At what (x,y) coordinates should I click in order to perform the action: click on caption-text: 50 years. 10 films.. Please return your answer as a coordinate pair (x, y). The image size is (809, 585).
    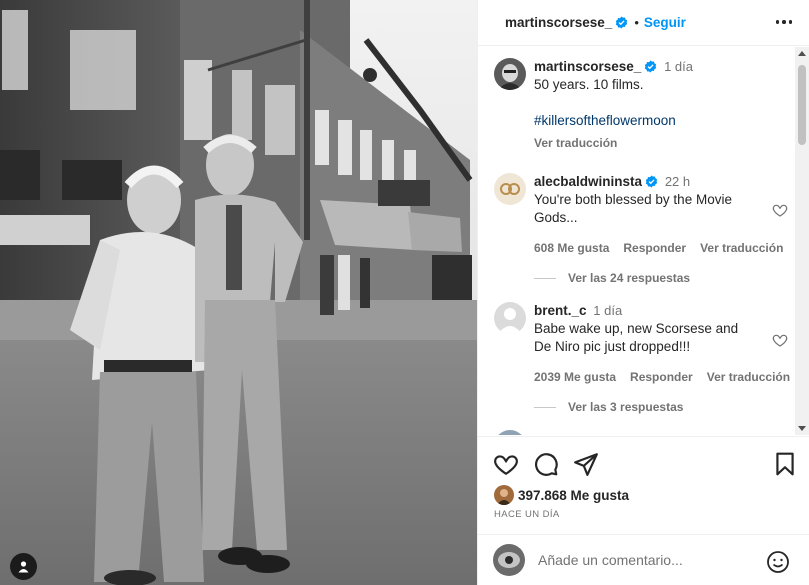
    Looking at the image, I should click on (589, 84).